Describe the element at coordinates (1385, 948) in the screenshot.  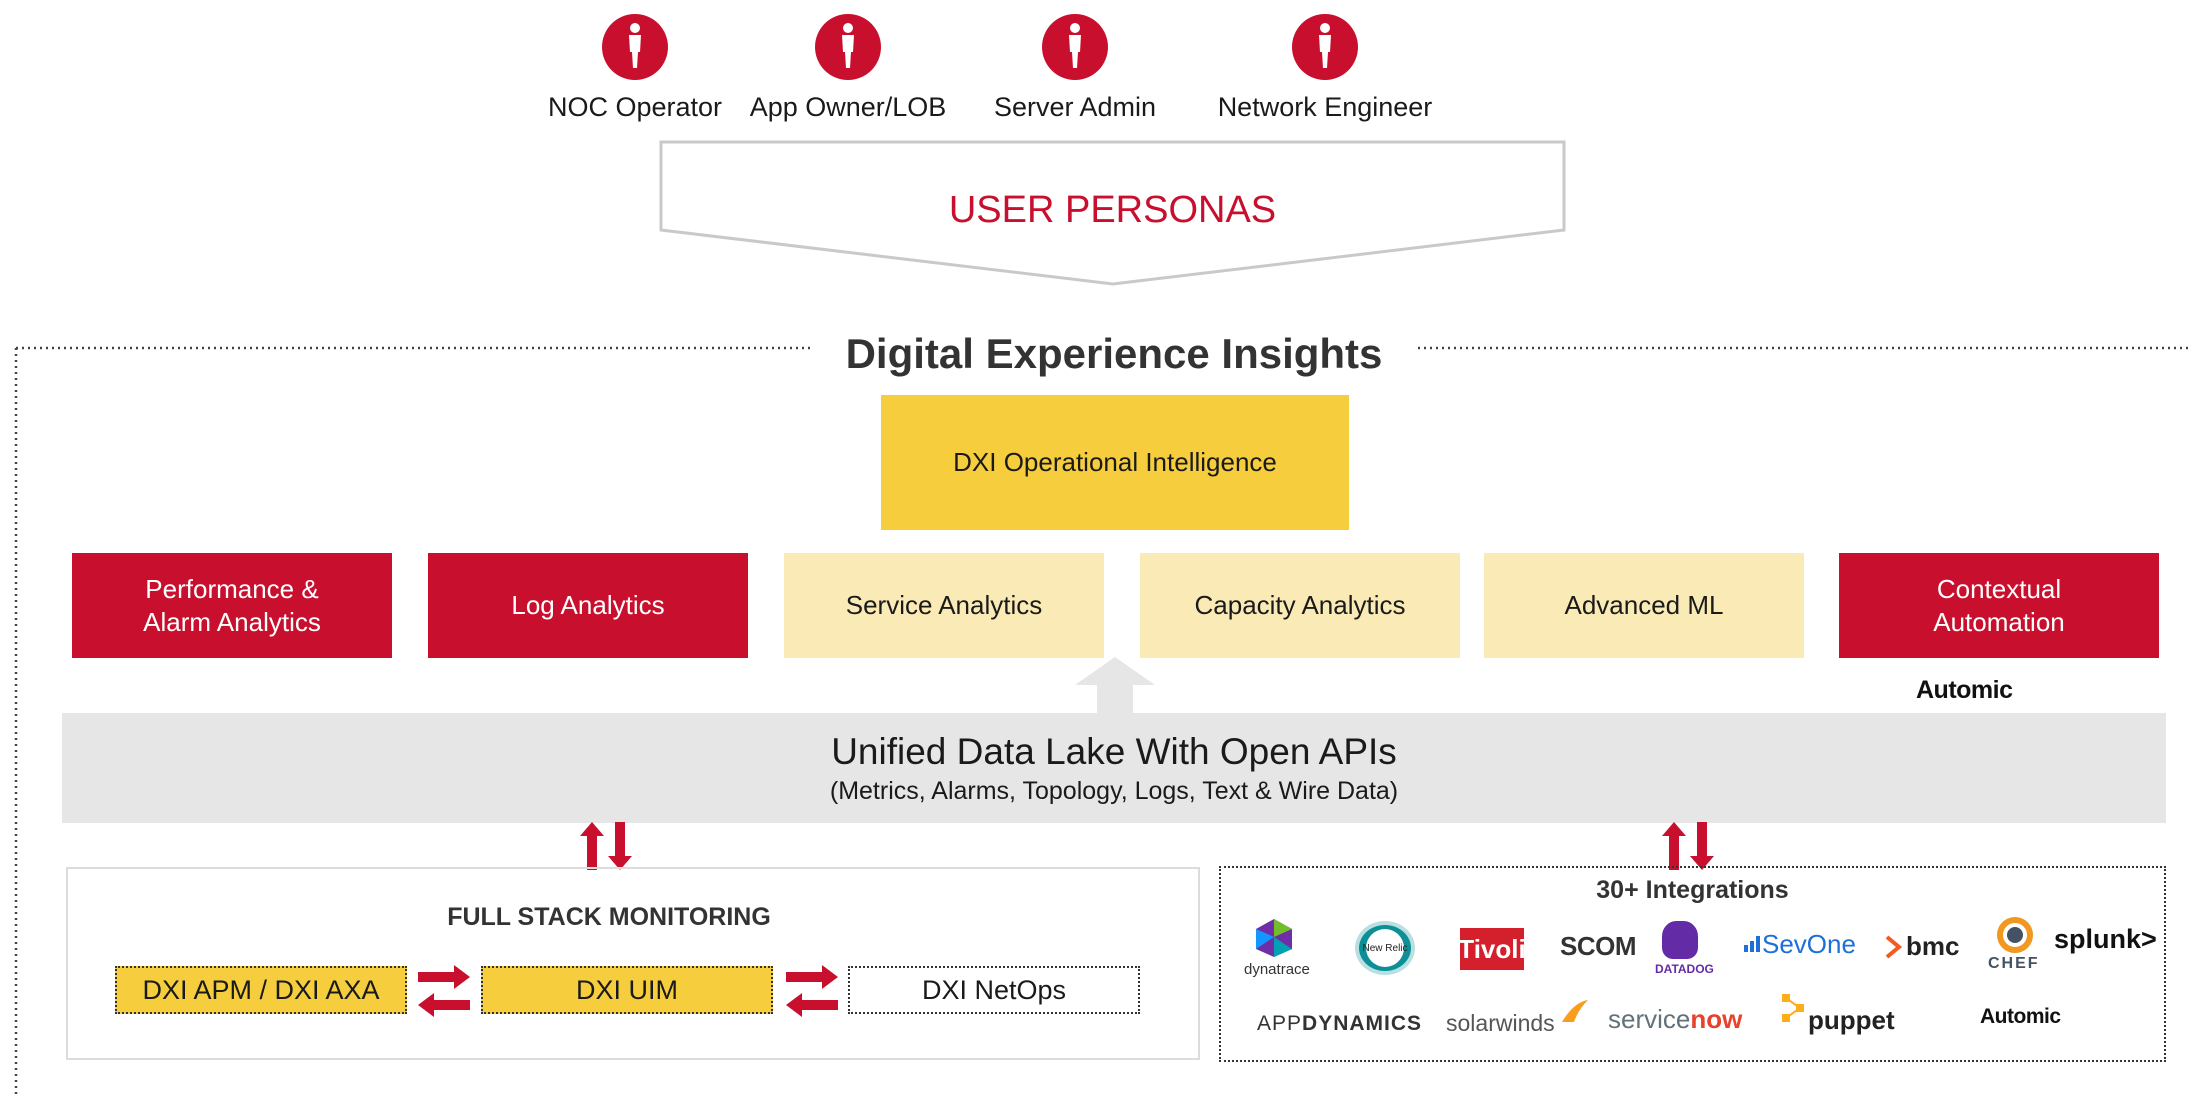
I see `newrelic-logo: New Relic` at that location.